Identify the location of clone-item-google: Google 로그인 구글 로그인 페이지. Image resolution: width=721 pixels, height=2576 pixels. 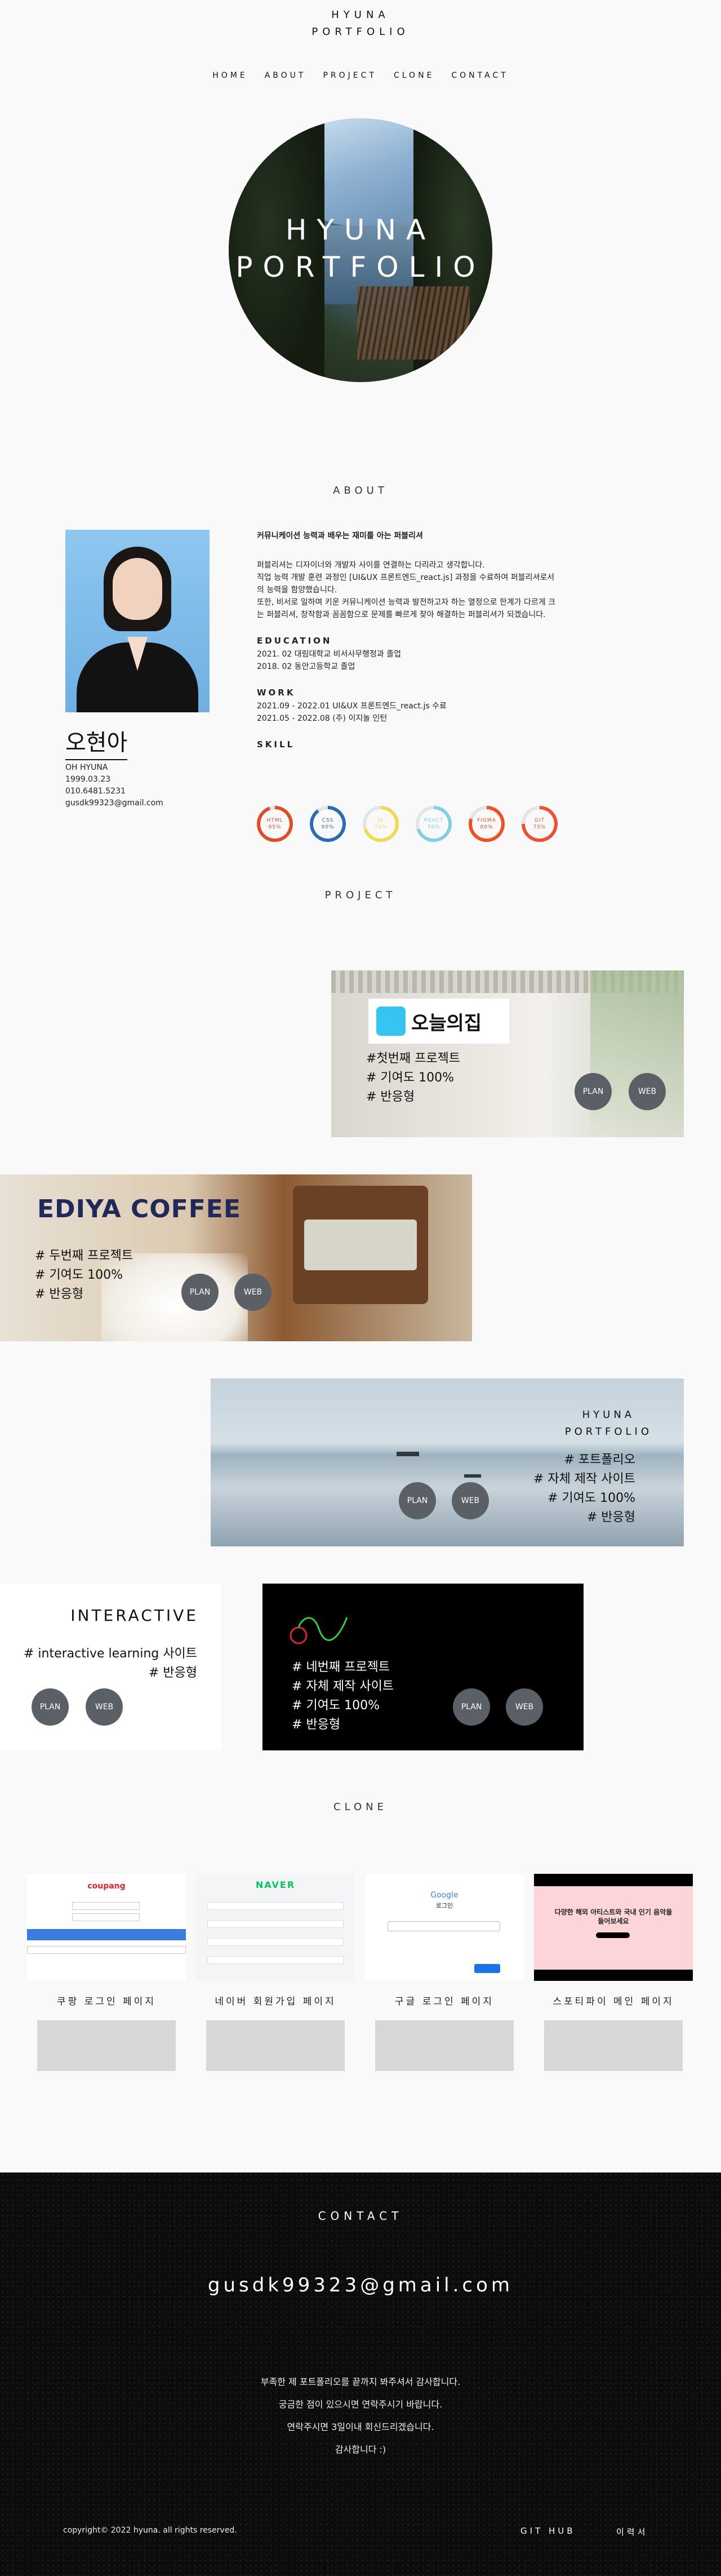
(444, 1940).